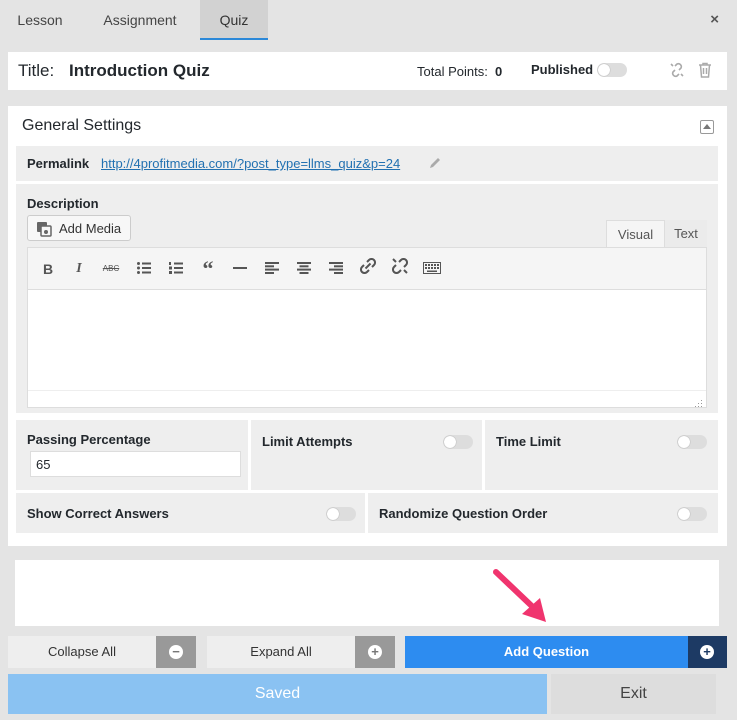 Image resolution: width=737 pixels, height=720 pixels. I want to click on insert-link-icon, so click(368, 268).